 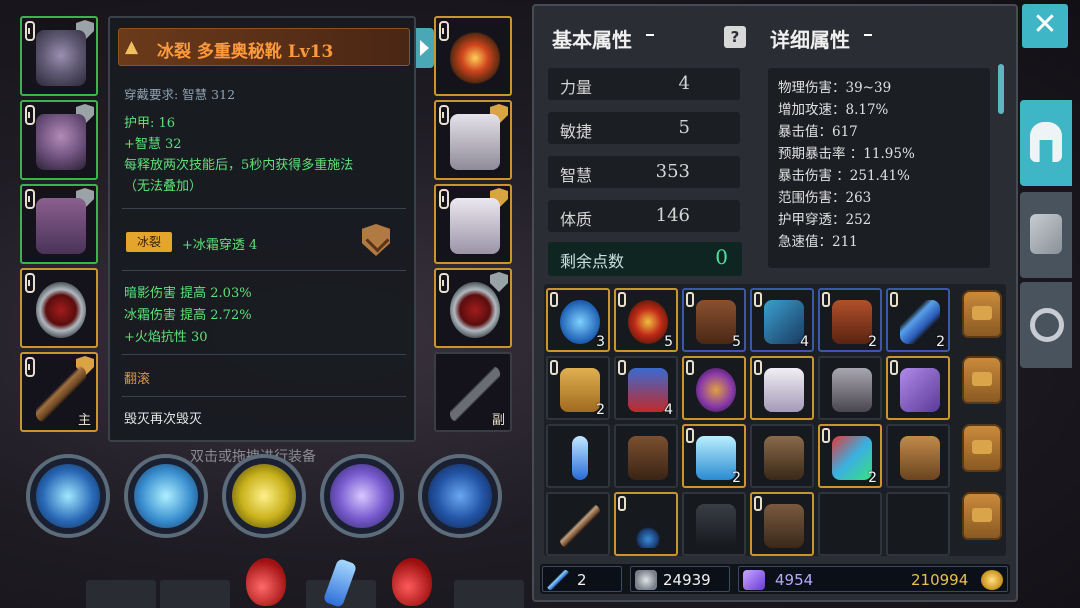 What do you see at coordinates (736, 478) in the screenshot?
I see `item-count: 2` at bounding box center [736, 478].